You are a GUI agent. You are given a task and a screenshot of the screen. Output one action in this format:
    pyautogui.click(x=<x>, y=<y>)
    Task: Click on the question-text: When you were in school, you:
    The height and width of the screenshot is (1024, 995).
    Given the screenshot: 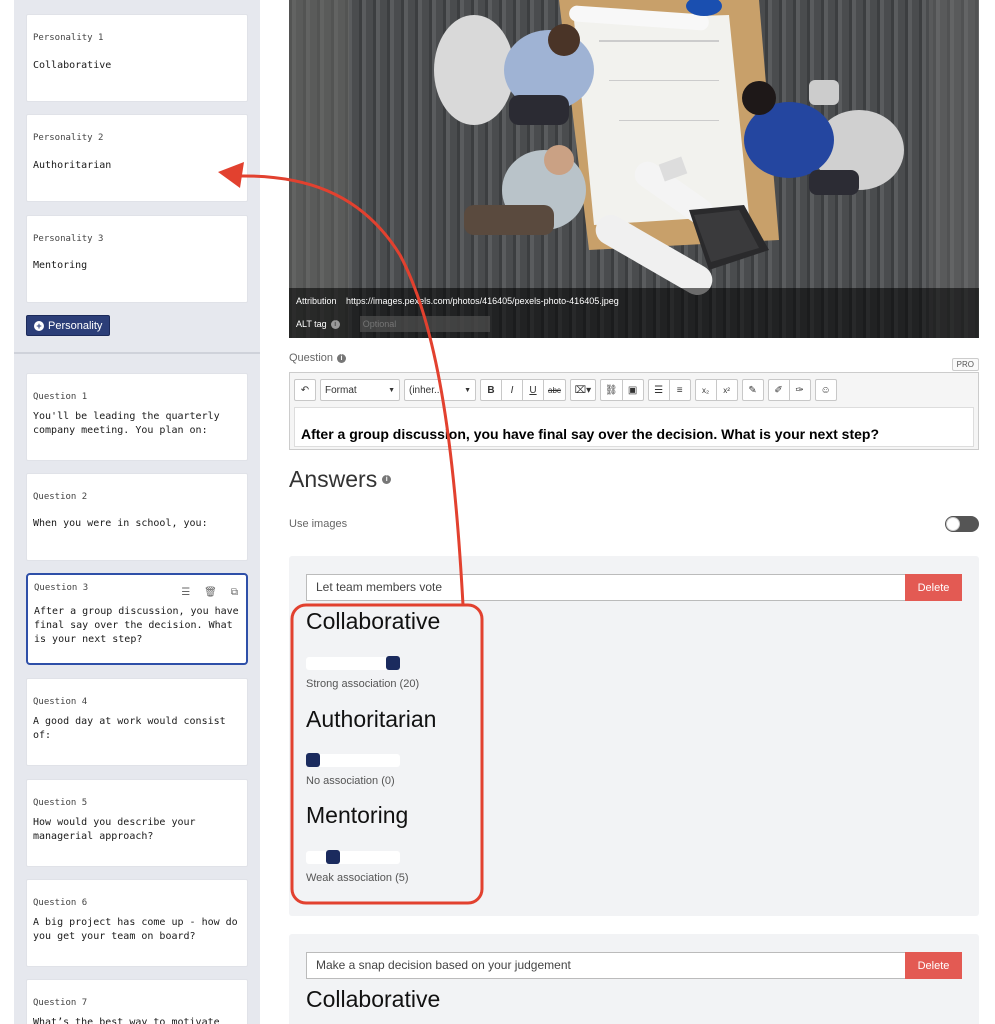 What is the action you would take?
    pyautogui.click(x=120, y=523)
    